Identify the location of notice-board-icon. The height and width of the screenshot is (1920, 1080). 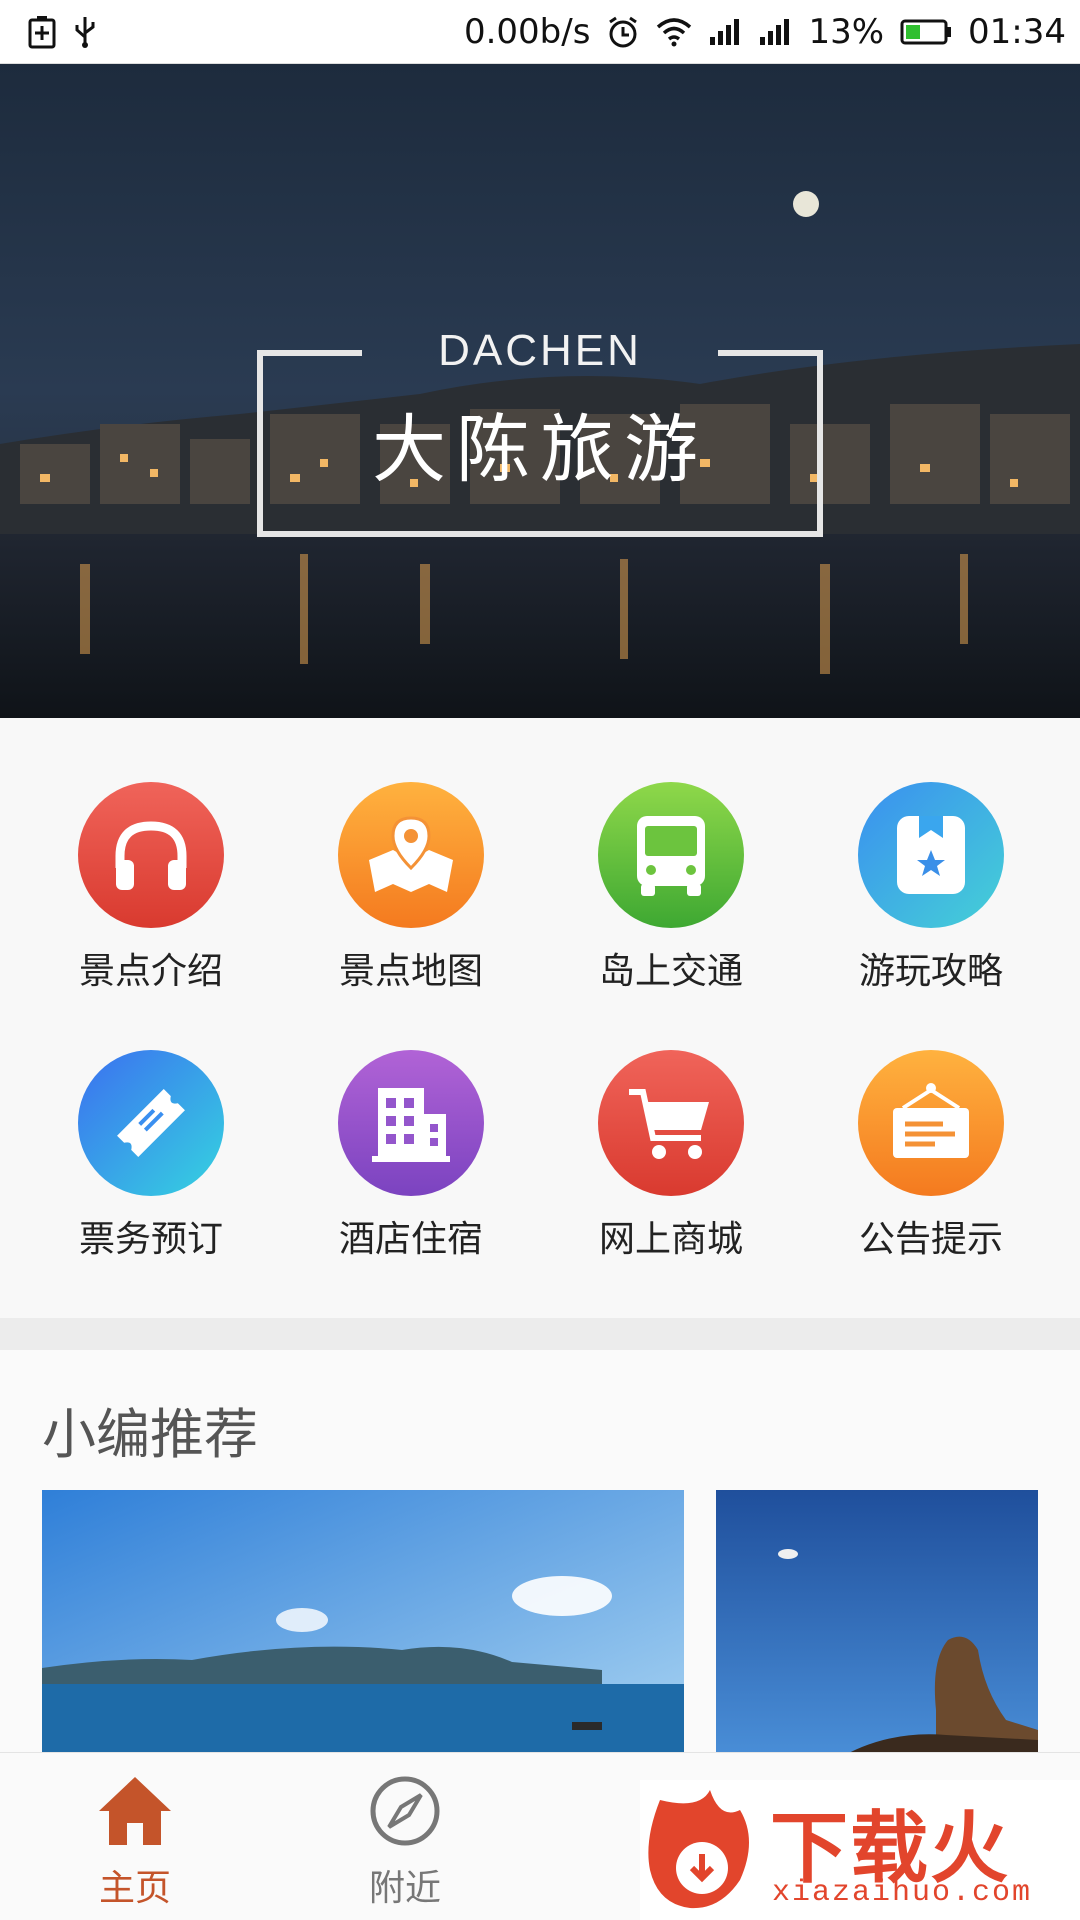
(931, 1123).